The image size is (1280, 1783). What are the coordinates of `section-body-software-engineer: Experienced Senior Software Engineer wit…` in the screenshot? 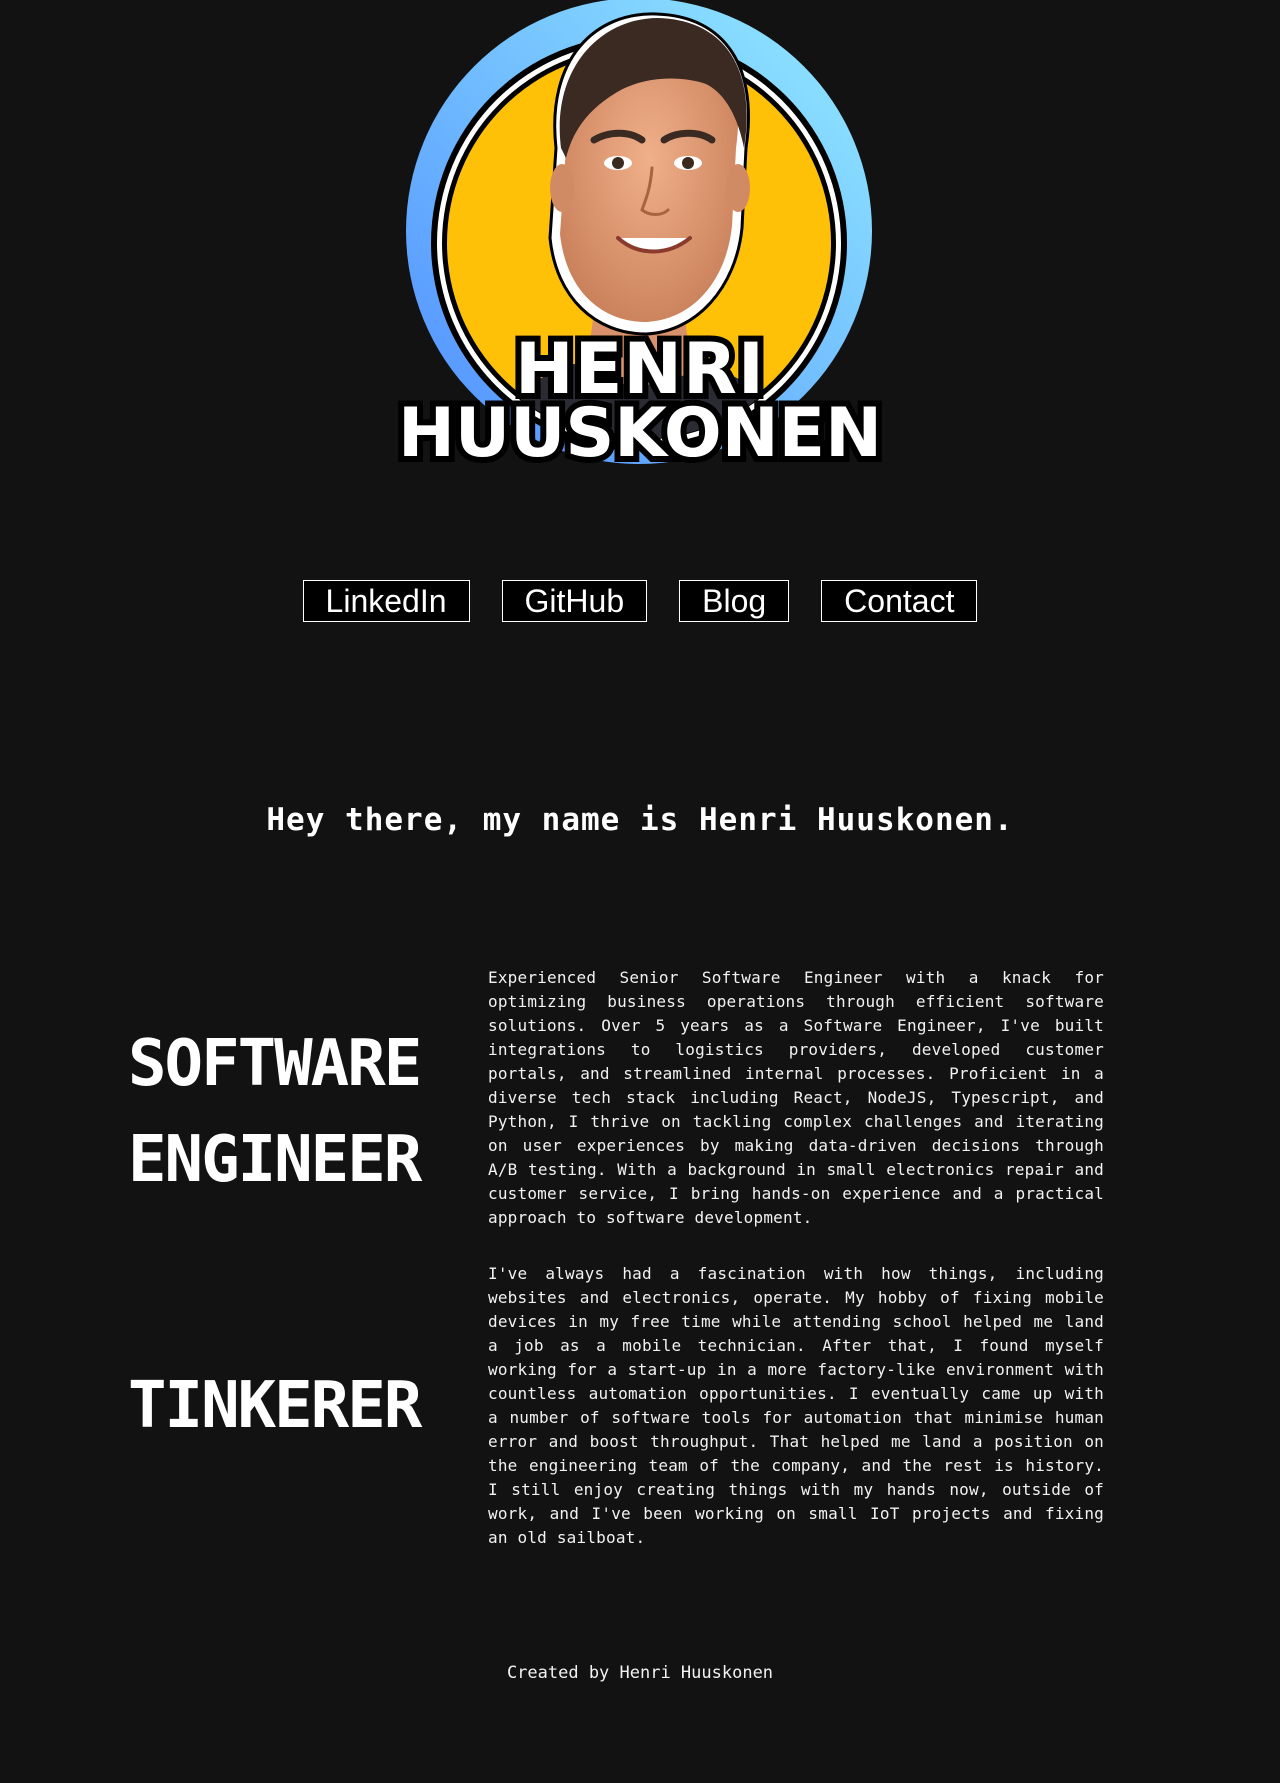 It's located at (796, 1097).